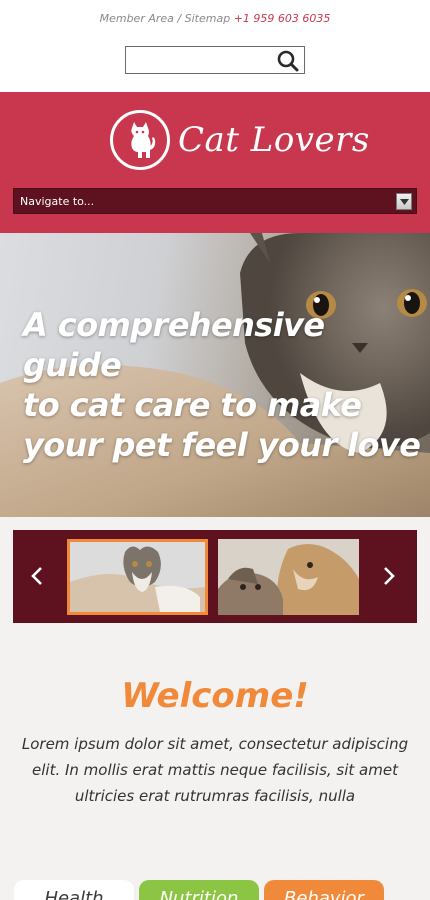 Image resolution: width=430 pixels, height=900 pixels. What do you see at coordinates (192, 405) in the screenshot?
I see `hero-line-2: to cat care to make` at bounding box center [192, 405].